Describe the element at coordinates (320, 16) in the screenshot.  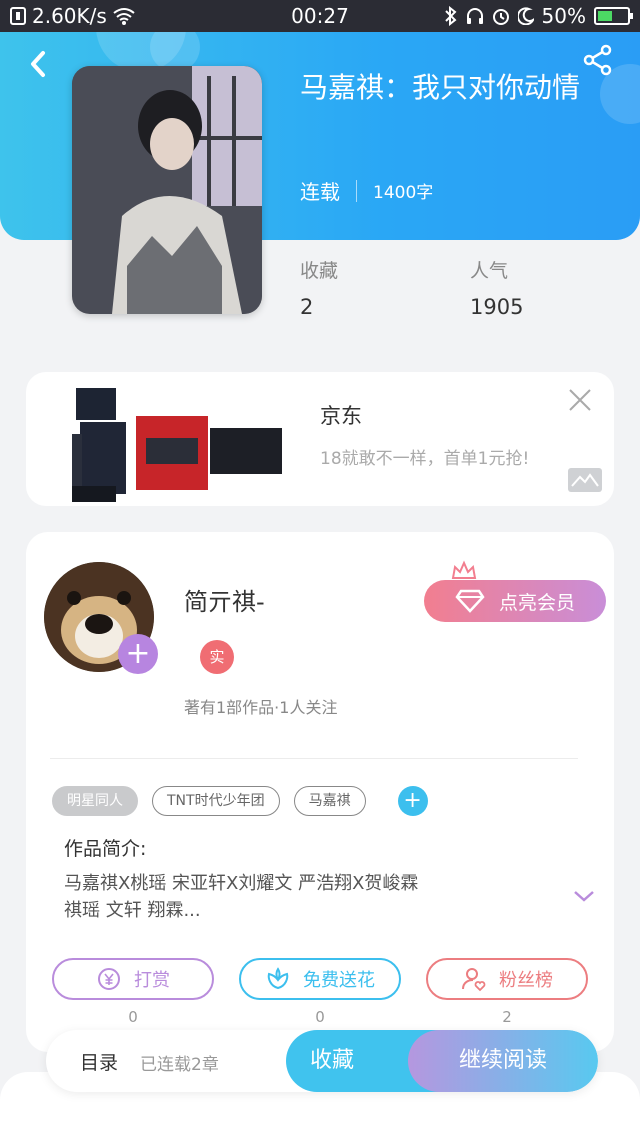
I see `status-bar: 2.60K/s 00:27 50%` at that location.